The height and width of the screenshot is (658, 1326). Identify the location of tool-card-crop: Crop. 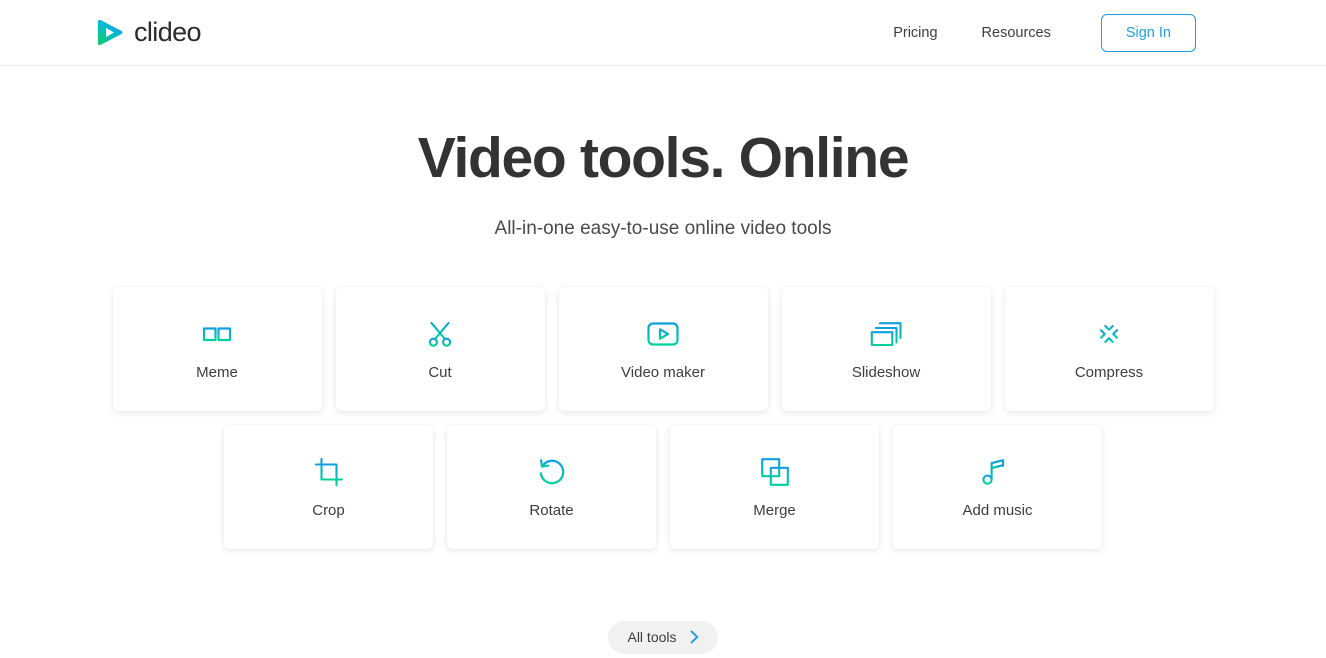
(328, 486).